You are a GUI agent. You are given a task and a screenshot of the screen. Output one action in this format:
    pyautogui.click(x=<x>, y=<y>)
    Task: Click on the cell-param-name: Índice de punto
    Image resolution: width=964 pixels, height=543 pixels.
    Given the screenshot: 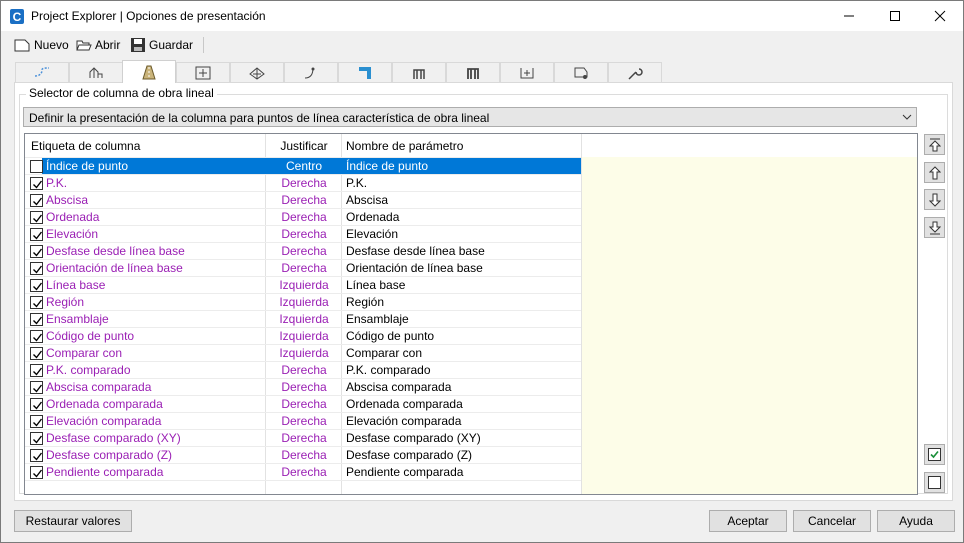 What is the action you would take?
    pyautogui.click(x=462, y=166)
    